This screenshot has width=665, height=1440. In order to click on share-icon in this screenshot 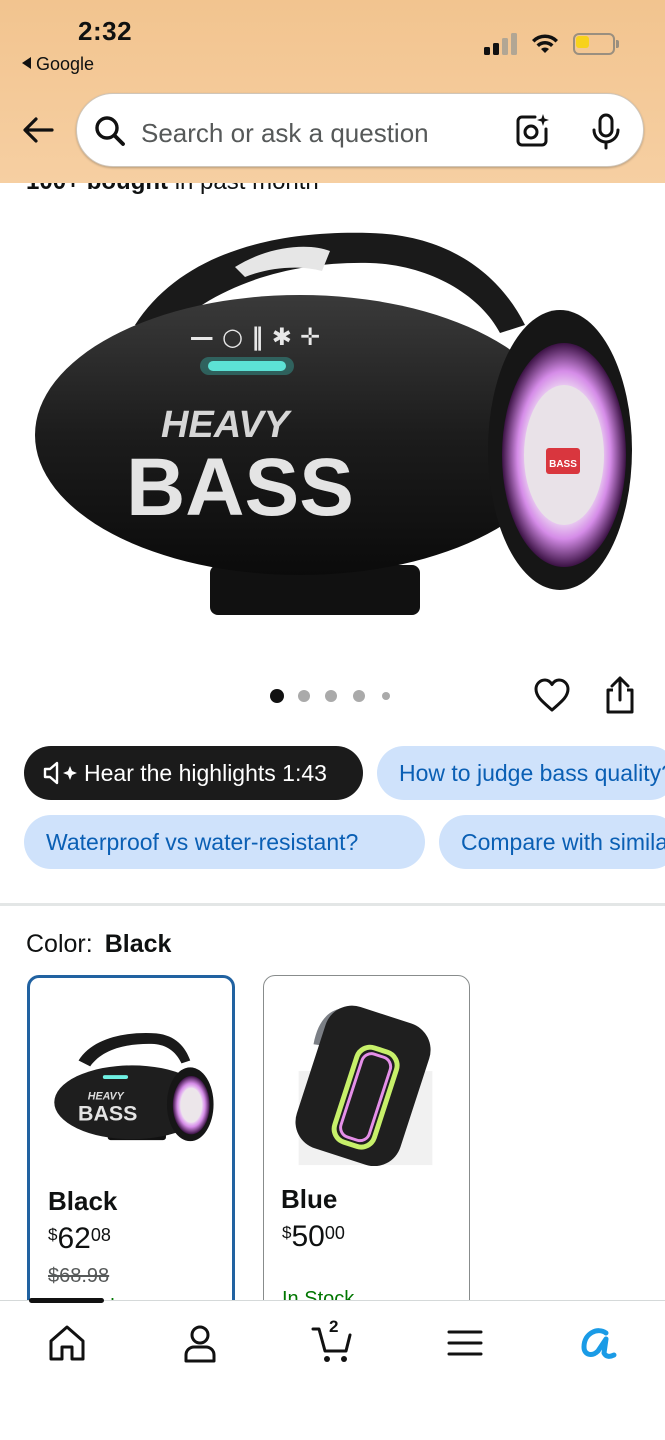, I will do `click(620, 695)`.